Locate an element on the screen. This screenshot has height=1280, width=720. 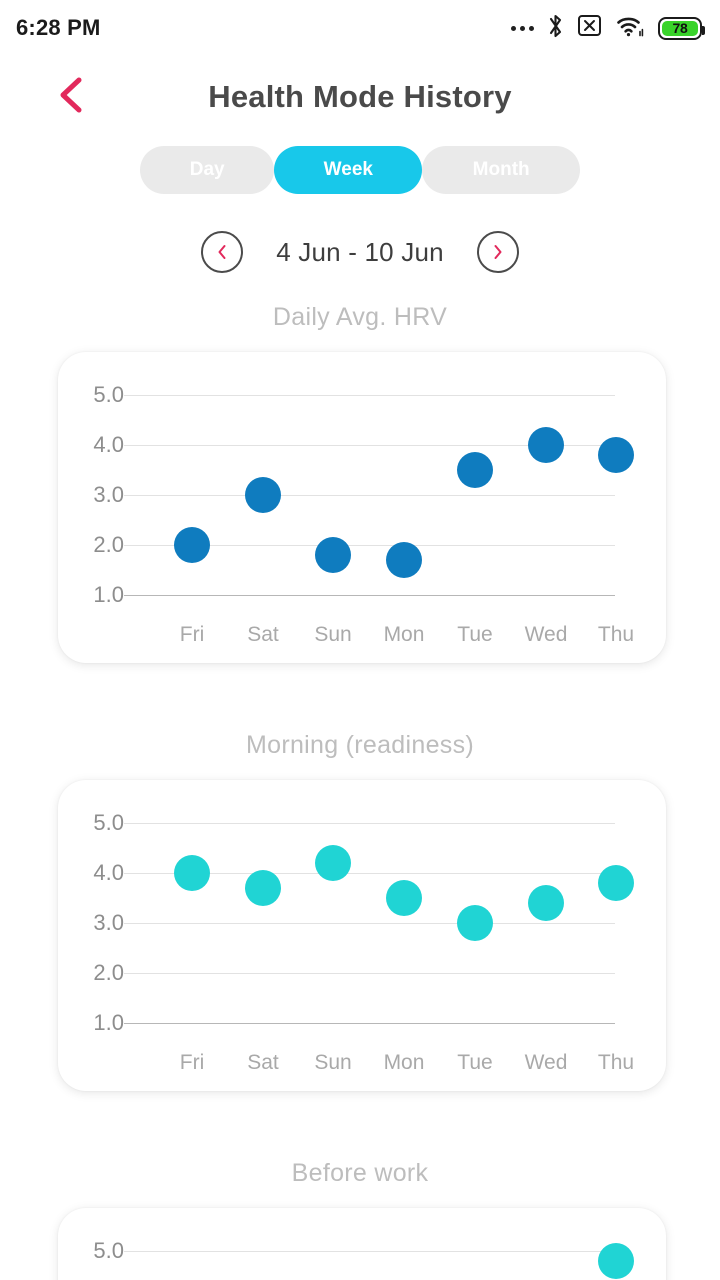
tab-week: Week is located at coordinates (348, 170).